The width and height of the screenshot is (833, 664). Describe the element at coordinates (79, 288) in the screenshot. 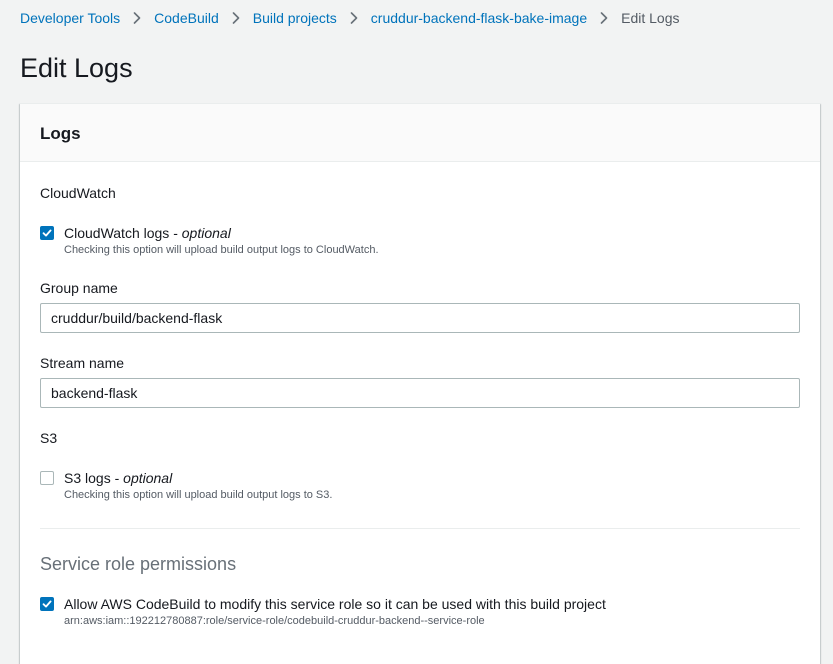

I see `group-name-label: Group name` at that location.